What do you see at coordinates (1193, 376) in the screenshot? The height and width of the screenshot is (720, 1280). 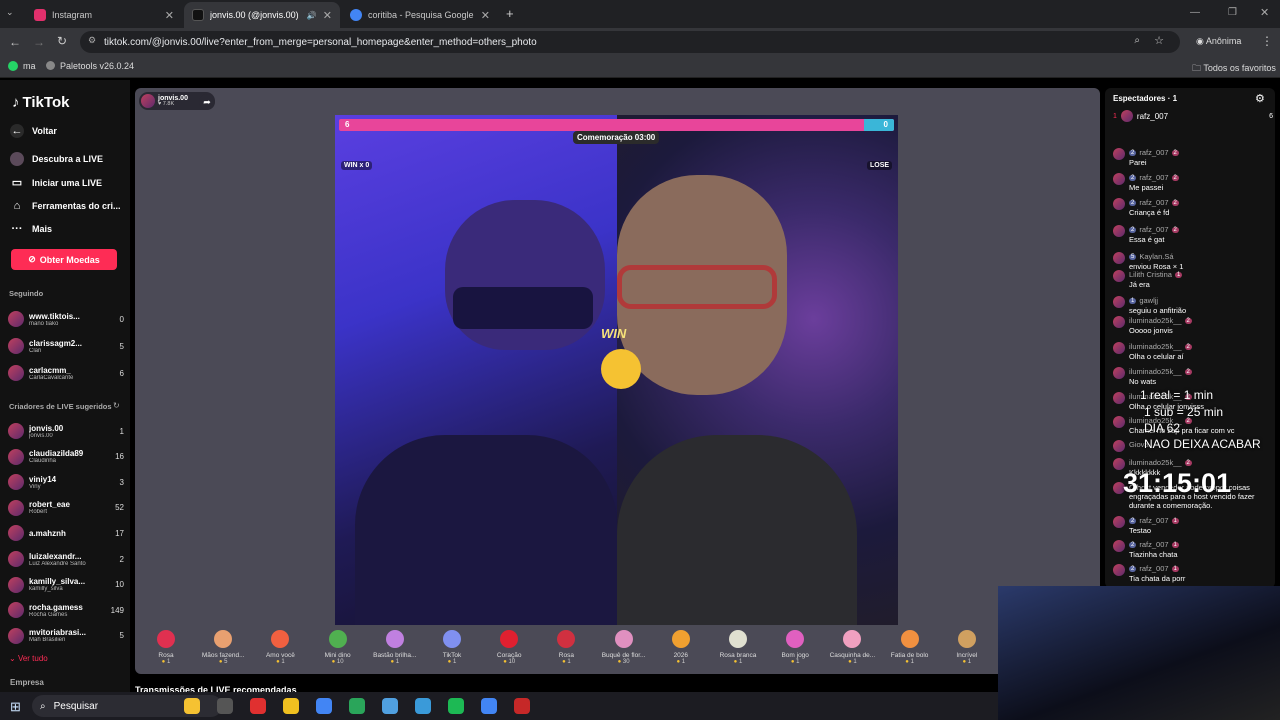 I see `chat-message: iluminado25k__ 2 No wats` at bounding box center [1193, 376].